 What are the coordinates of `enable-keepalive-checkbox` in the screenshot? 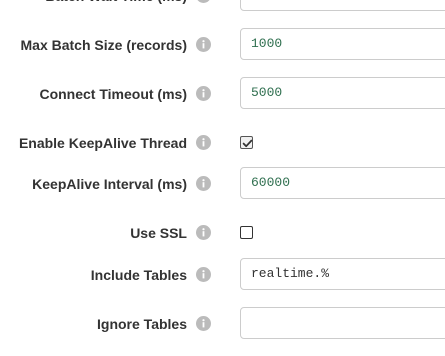 It's located at (246, 142).